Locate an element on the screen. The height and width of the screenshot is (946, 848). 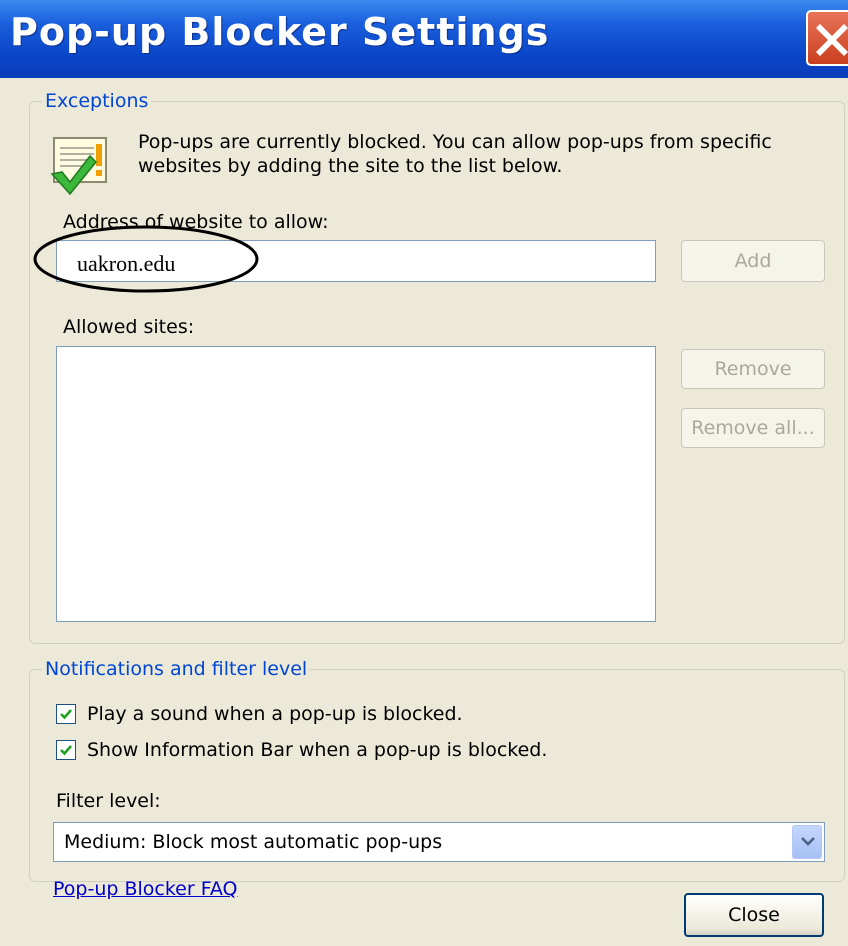
dropdown-button is located at coordinates (807, 842).